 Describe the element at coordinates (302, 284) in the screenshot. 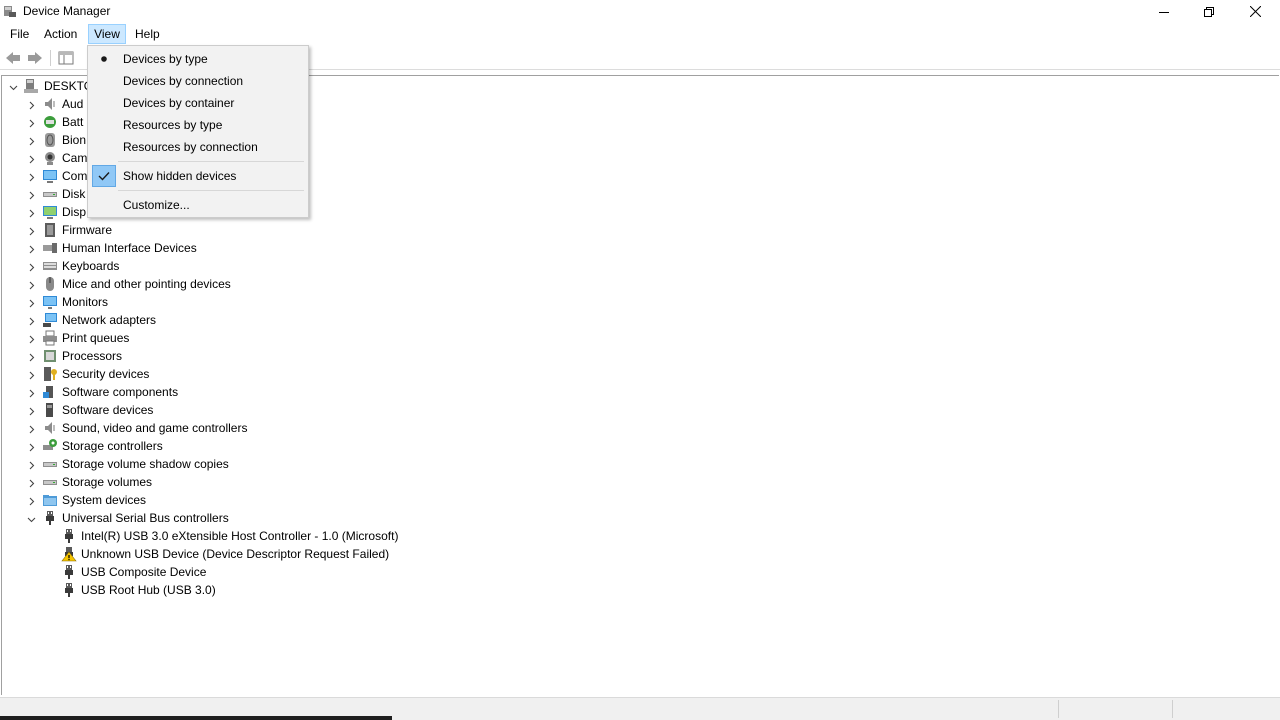

I see `tree-category: Mice and other pointing devices` at that location.